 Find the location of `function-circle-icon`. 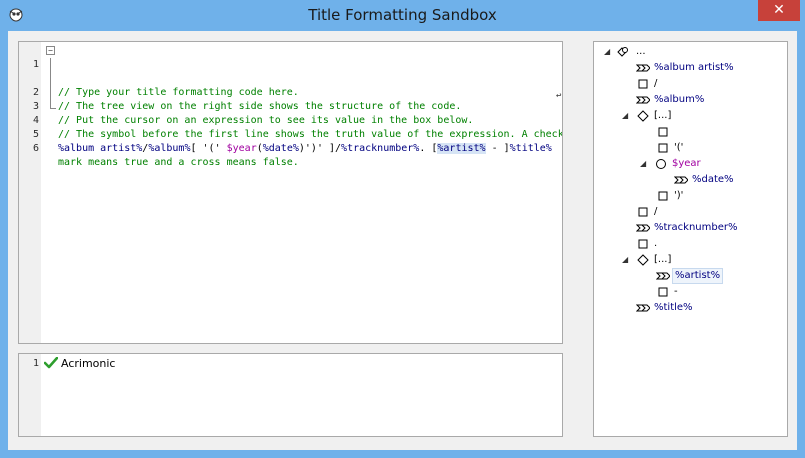

function-circle-icon is located at coordinates (661, 164).